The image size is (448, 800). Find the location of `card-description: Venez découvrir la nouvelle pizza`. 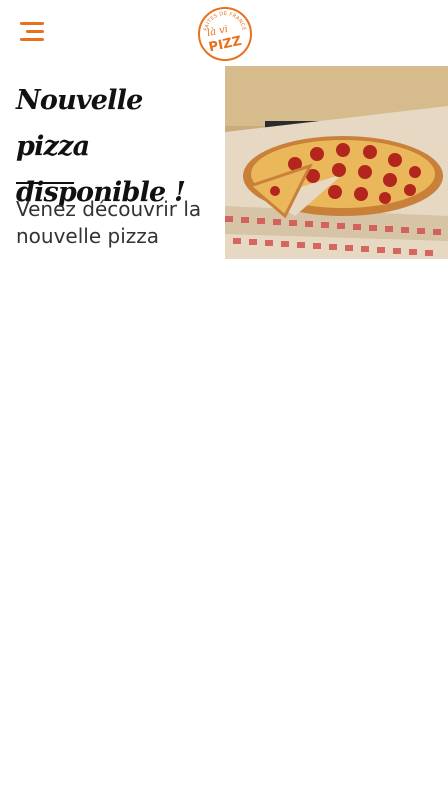

card-description: Venez découvrir la nouvelle pizza is located at coordinates (109, 222).